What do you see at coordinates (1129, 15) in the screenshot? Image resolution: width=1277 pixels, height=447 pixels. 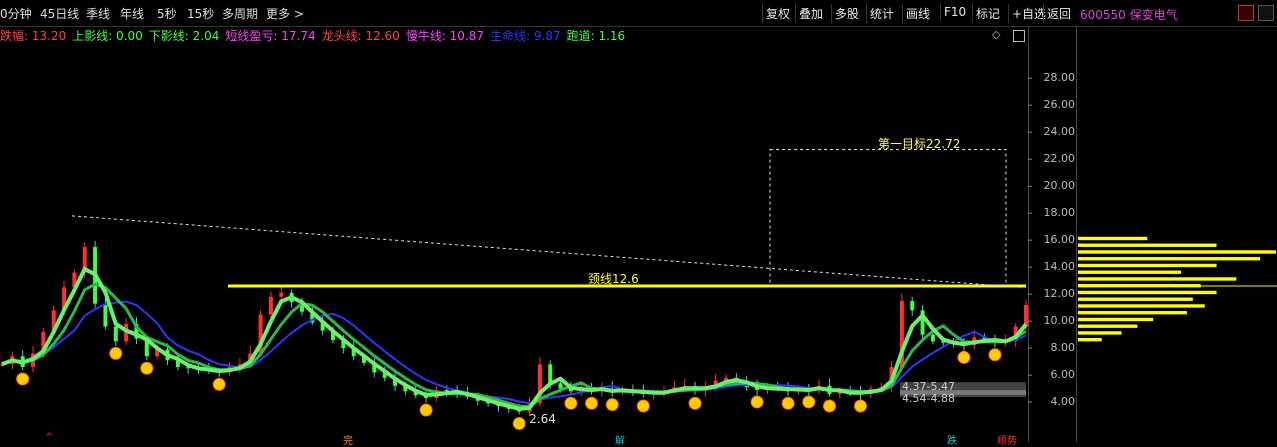 I see `stock-title: 600550 保变电气` at bounding box center [1129, 15].